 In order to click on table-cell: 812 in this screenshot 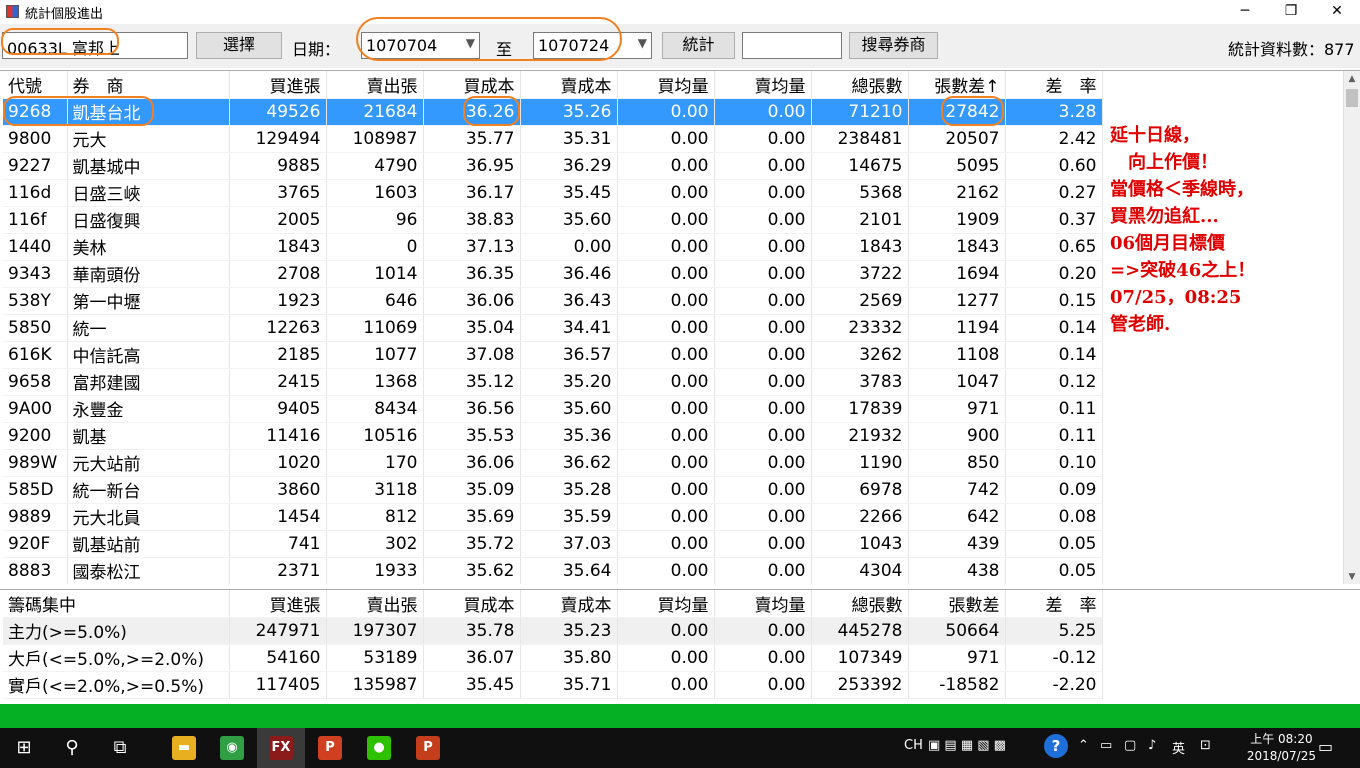, I will do `click(375, 517)`.